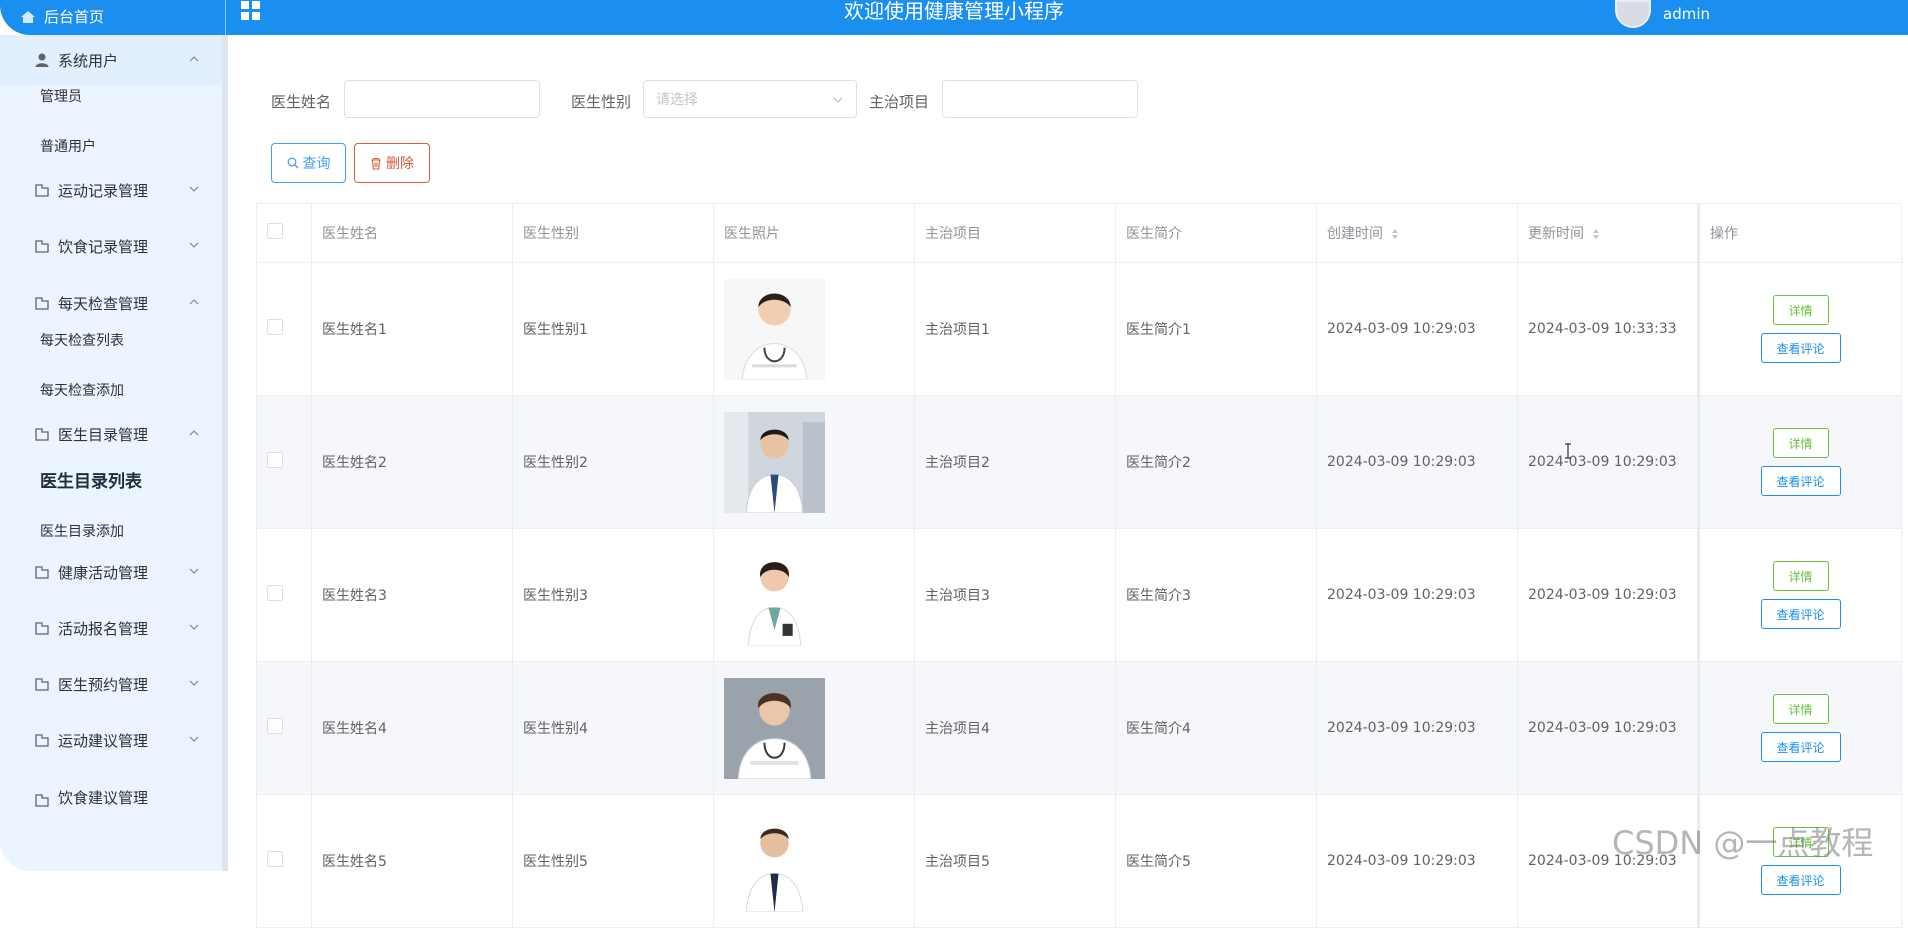  Describe the element at coordinates (1608, 233) in the screenshot. I see `header-updated-time: 更新时间` at that location.